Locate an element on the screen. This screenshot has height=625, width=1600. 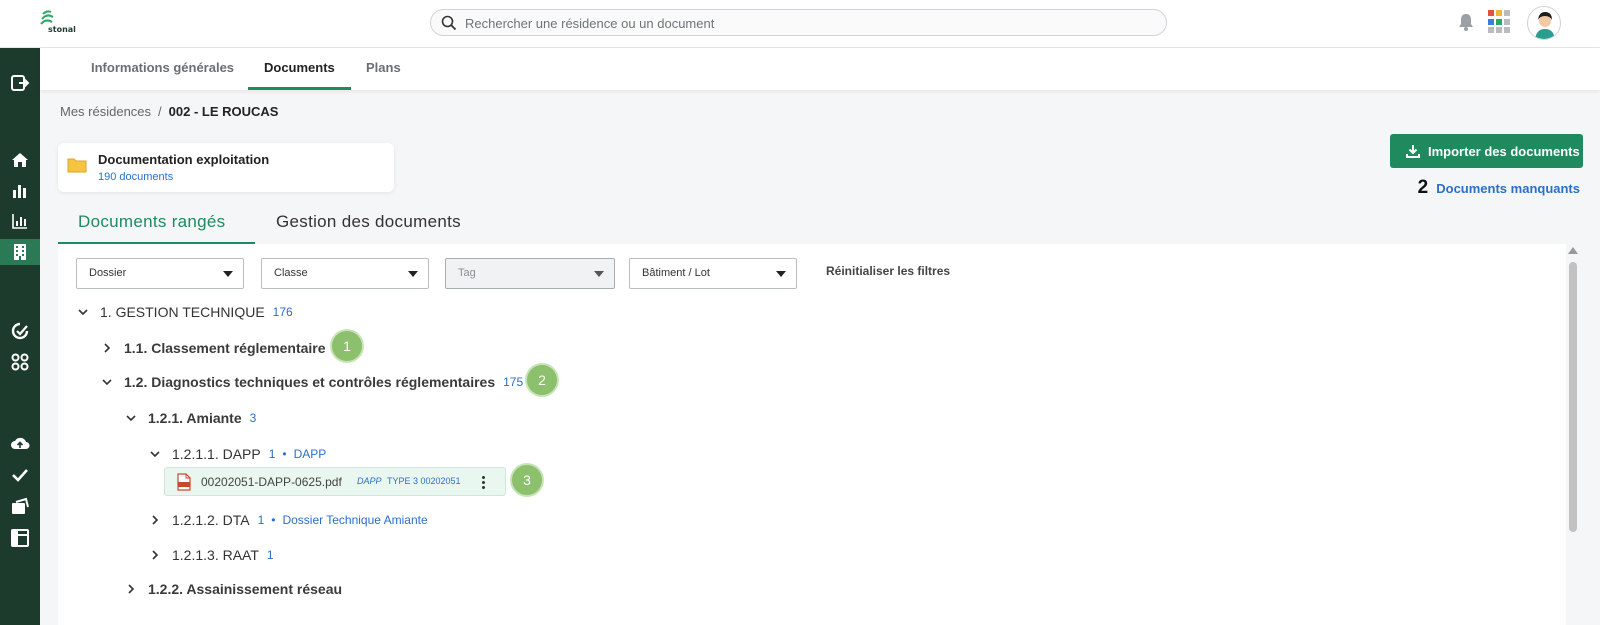
check-icon is located at coordinates (20, 475).